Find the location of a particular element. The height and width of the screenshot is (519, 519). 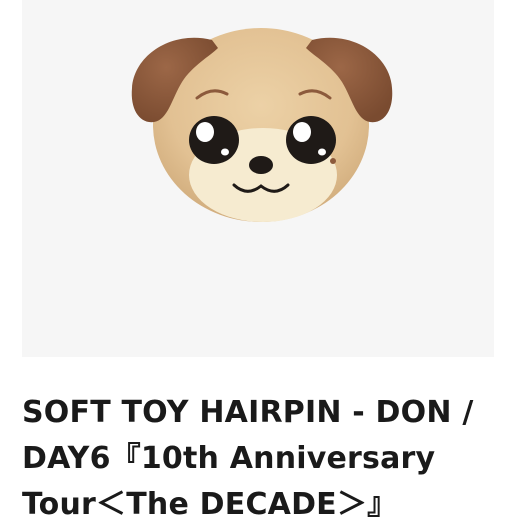

left-eye is located at coordinates (214, 140).